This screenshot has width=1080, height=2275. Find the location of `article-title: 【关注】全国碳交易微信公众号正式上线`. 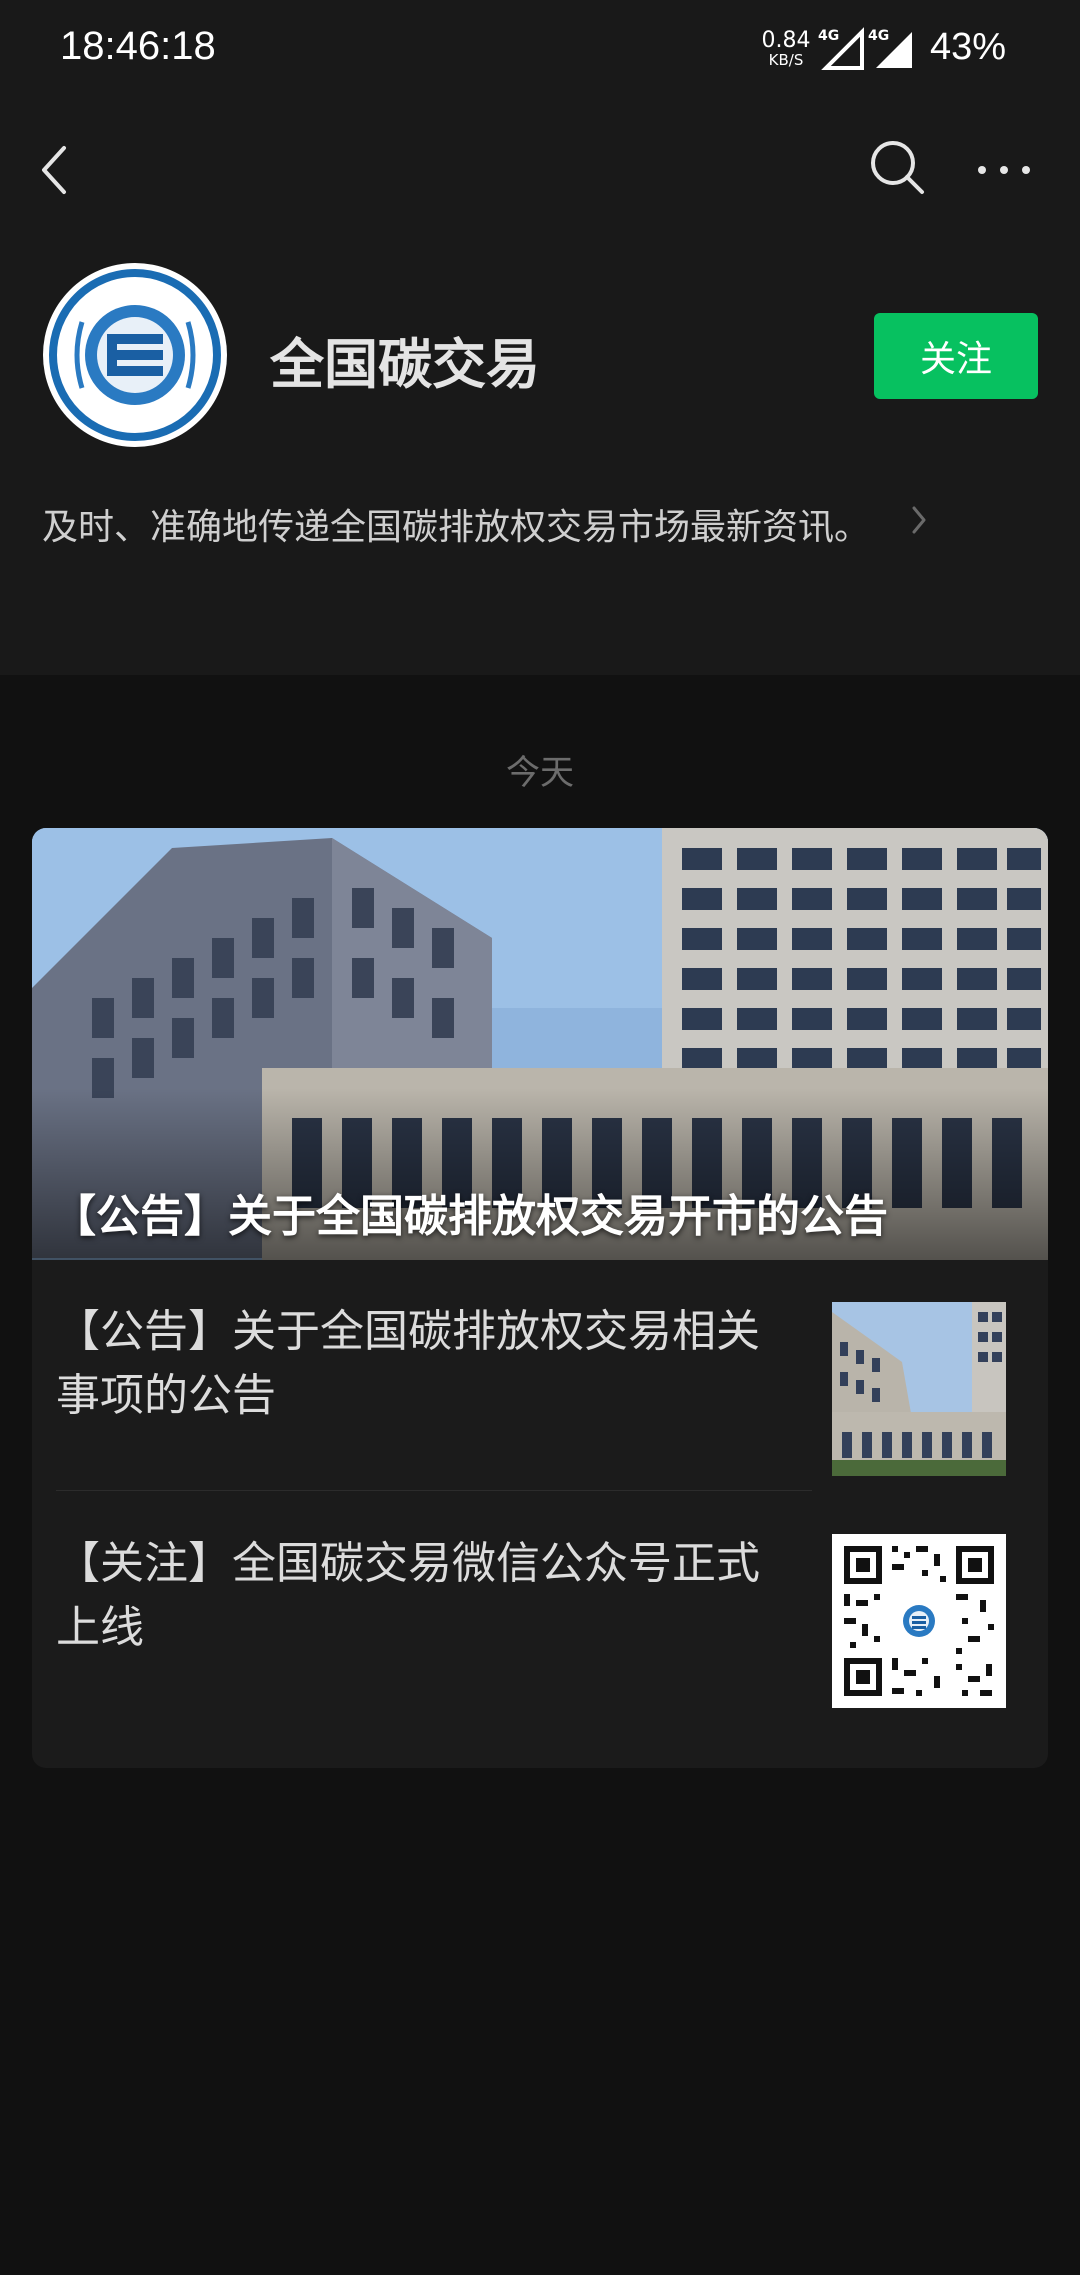

article-title: 【关注】全国碳交易微信公众号正式上线 is located at coordinates (408, 1595).